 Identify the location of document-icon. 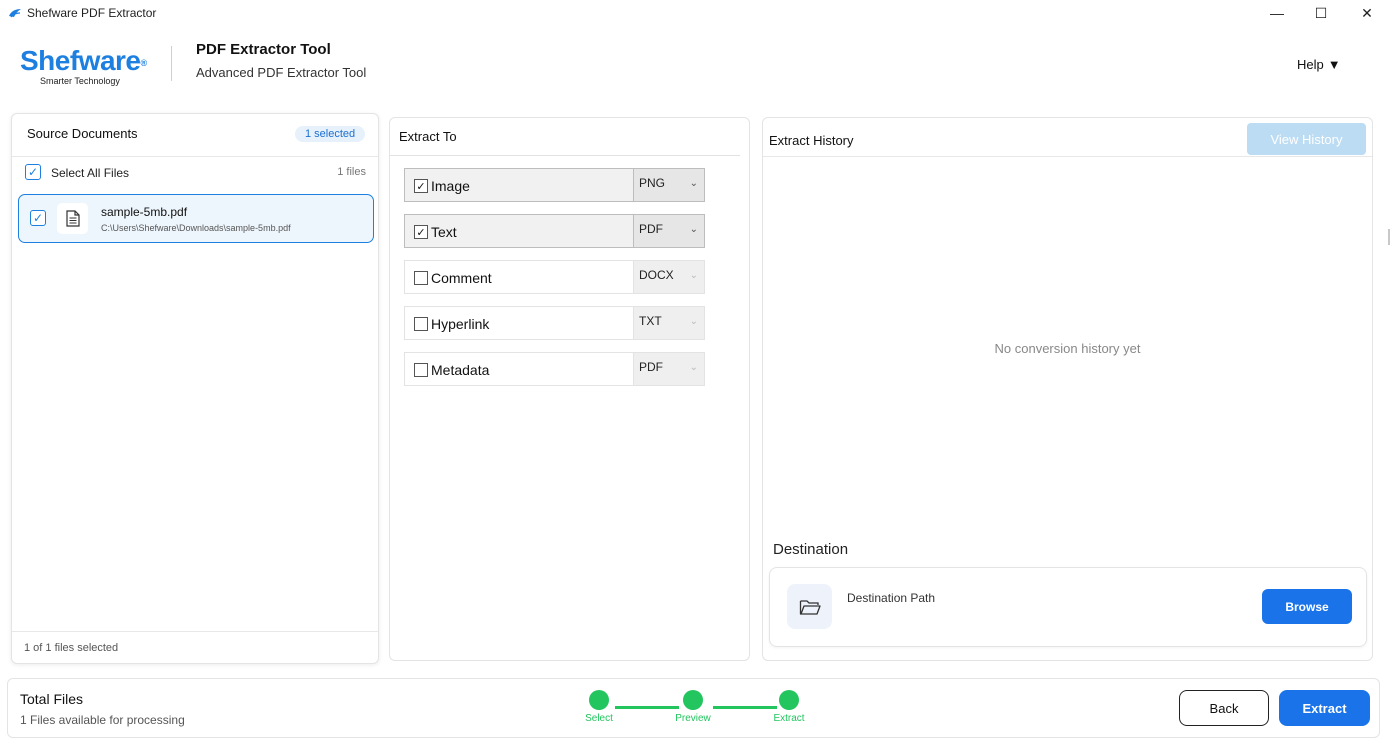
(72, 218).